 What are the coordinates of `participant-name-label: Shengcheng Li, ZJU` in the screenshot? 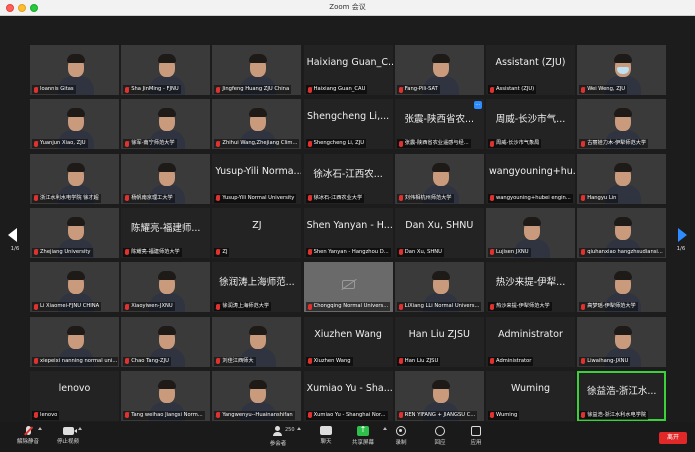 It's located at (336, 144).